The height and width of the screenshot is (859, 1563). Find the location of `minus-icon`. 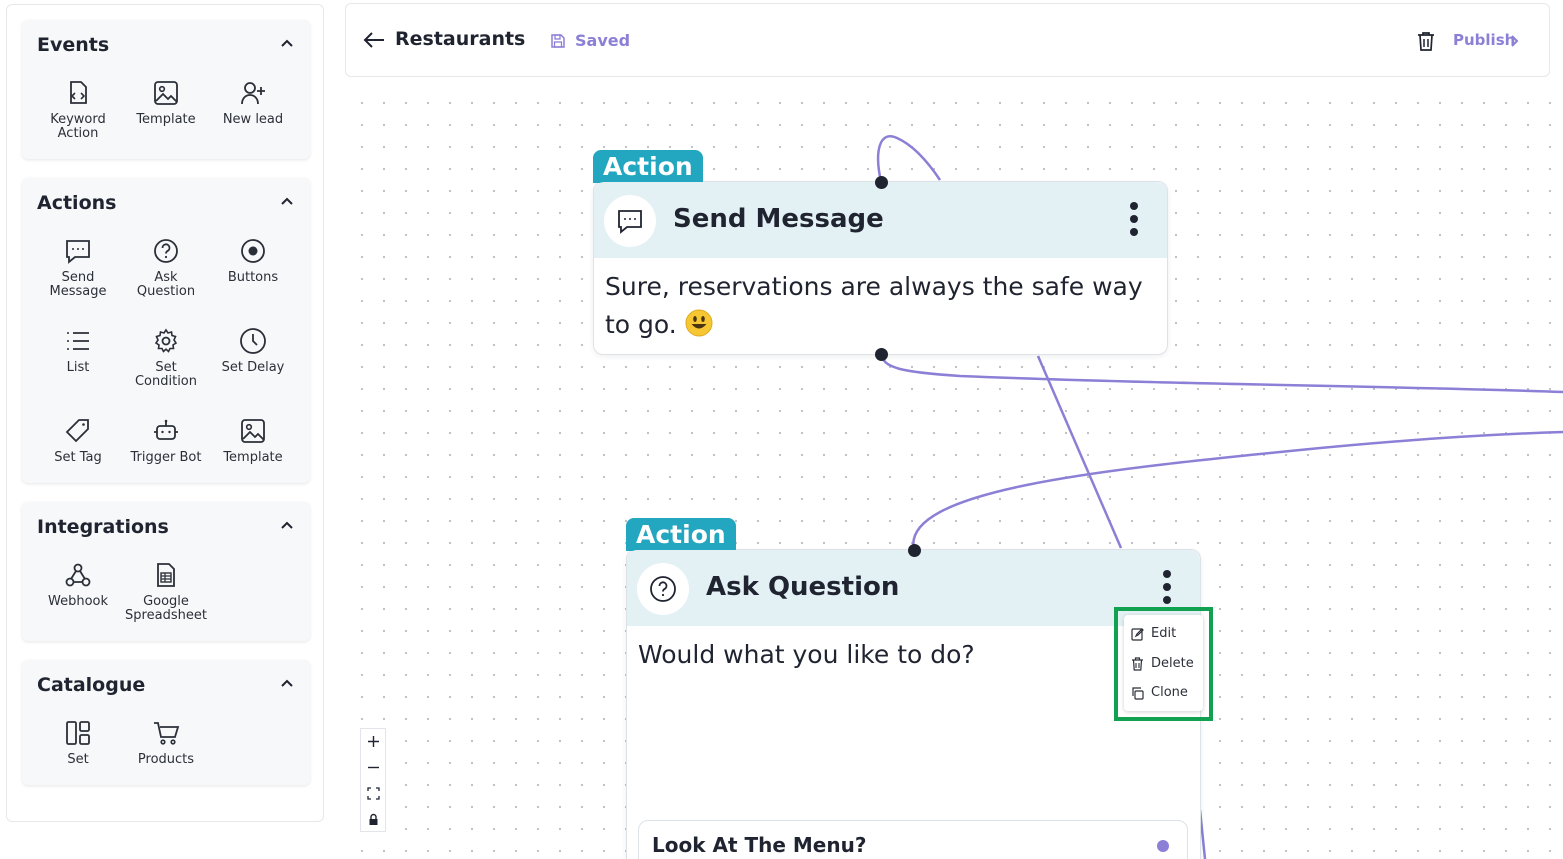

minus-icon is located at coordinates (373, 767).